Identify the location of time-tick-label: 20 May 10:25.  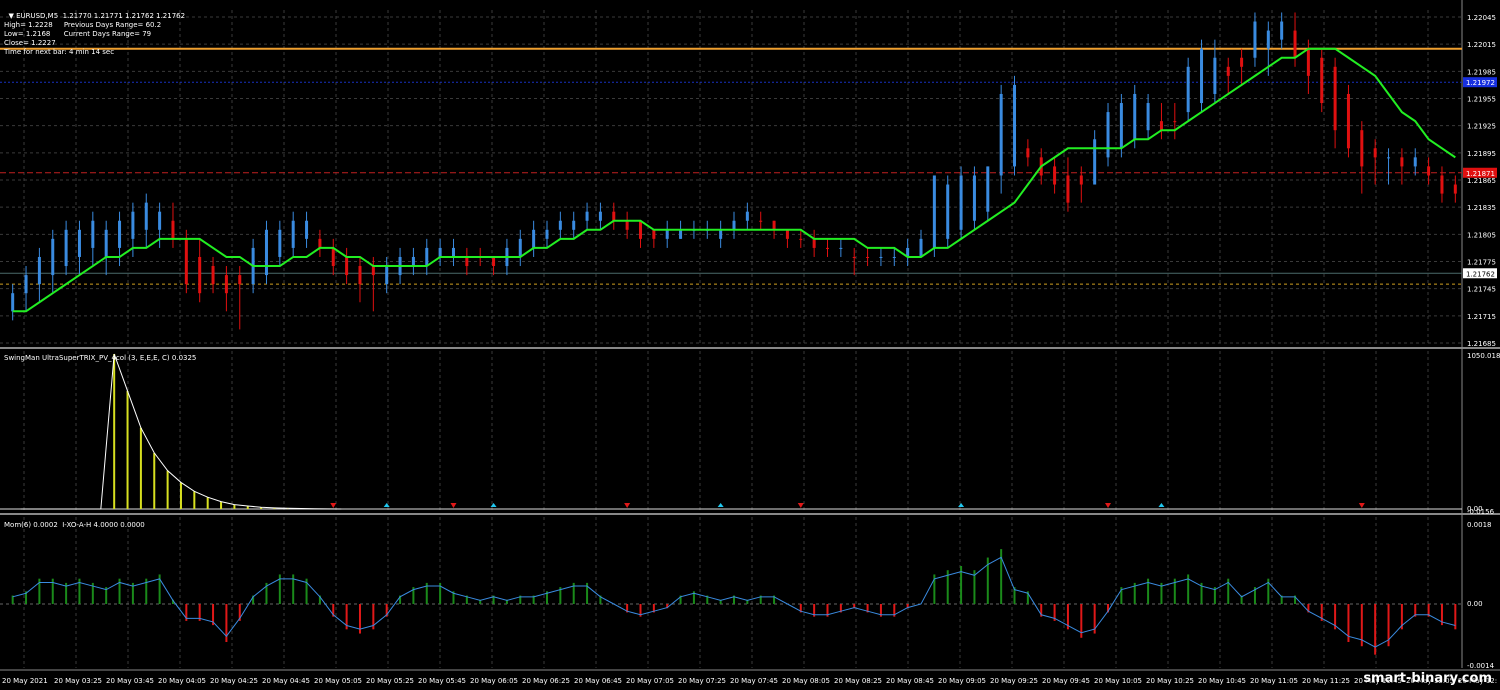
(1170, 681).